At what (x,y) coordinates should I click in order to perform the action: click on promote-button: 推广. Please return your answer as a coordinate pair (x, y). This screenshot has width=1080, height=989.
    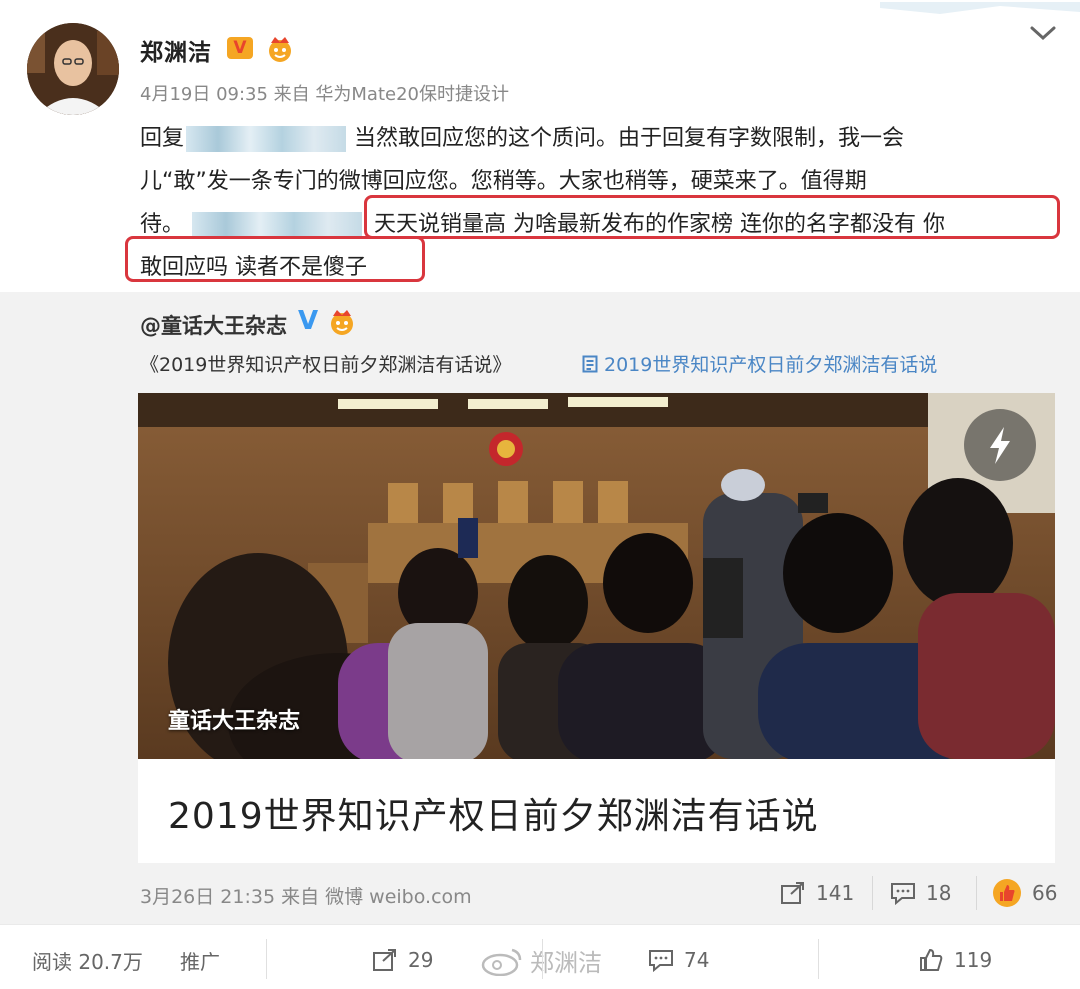
    Looking at the image, I should click on (200, 960).